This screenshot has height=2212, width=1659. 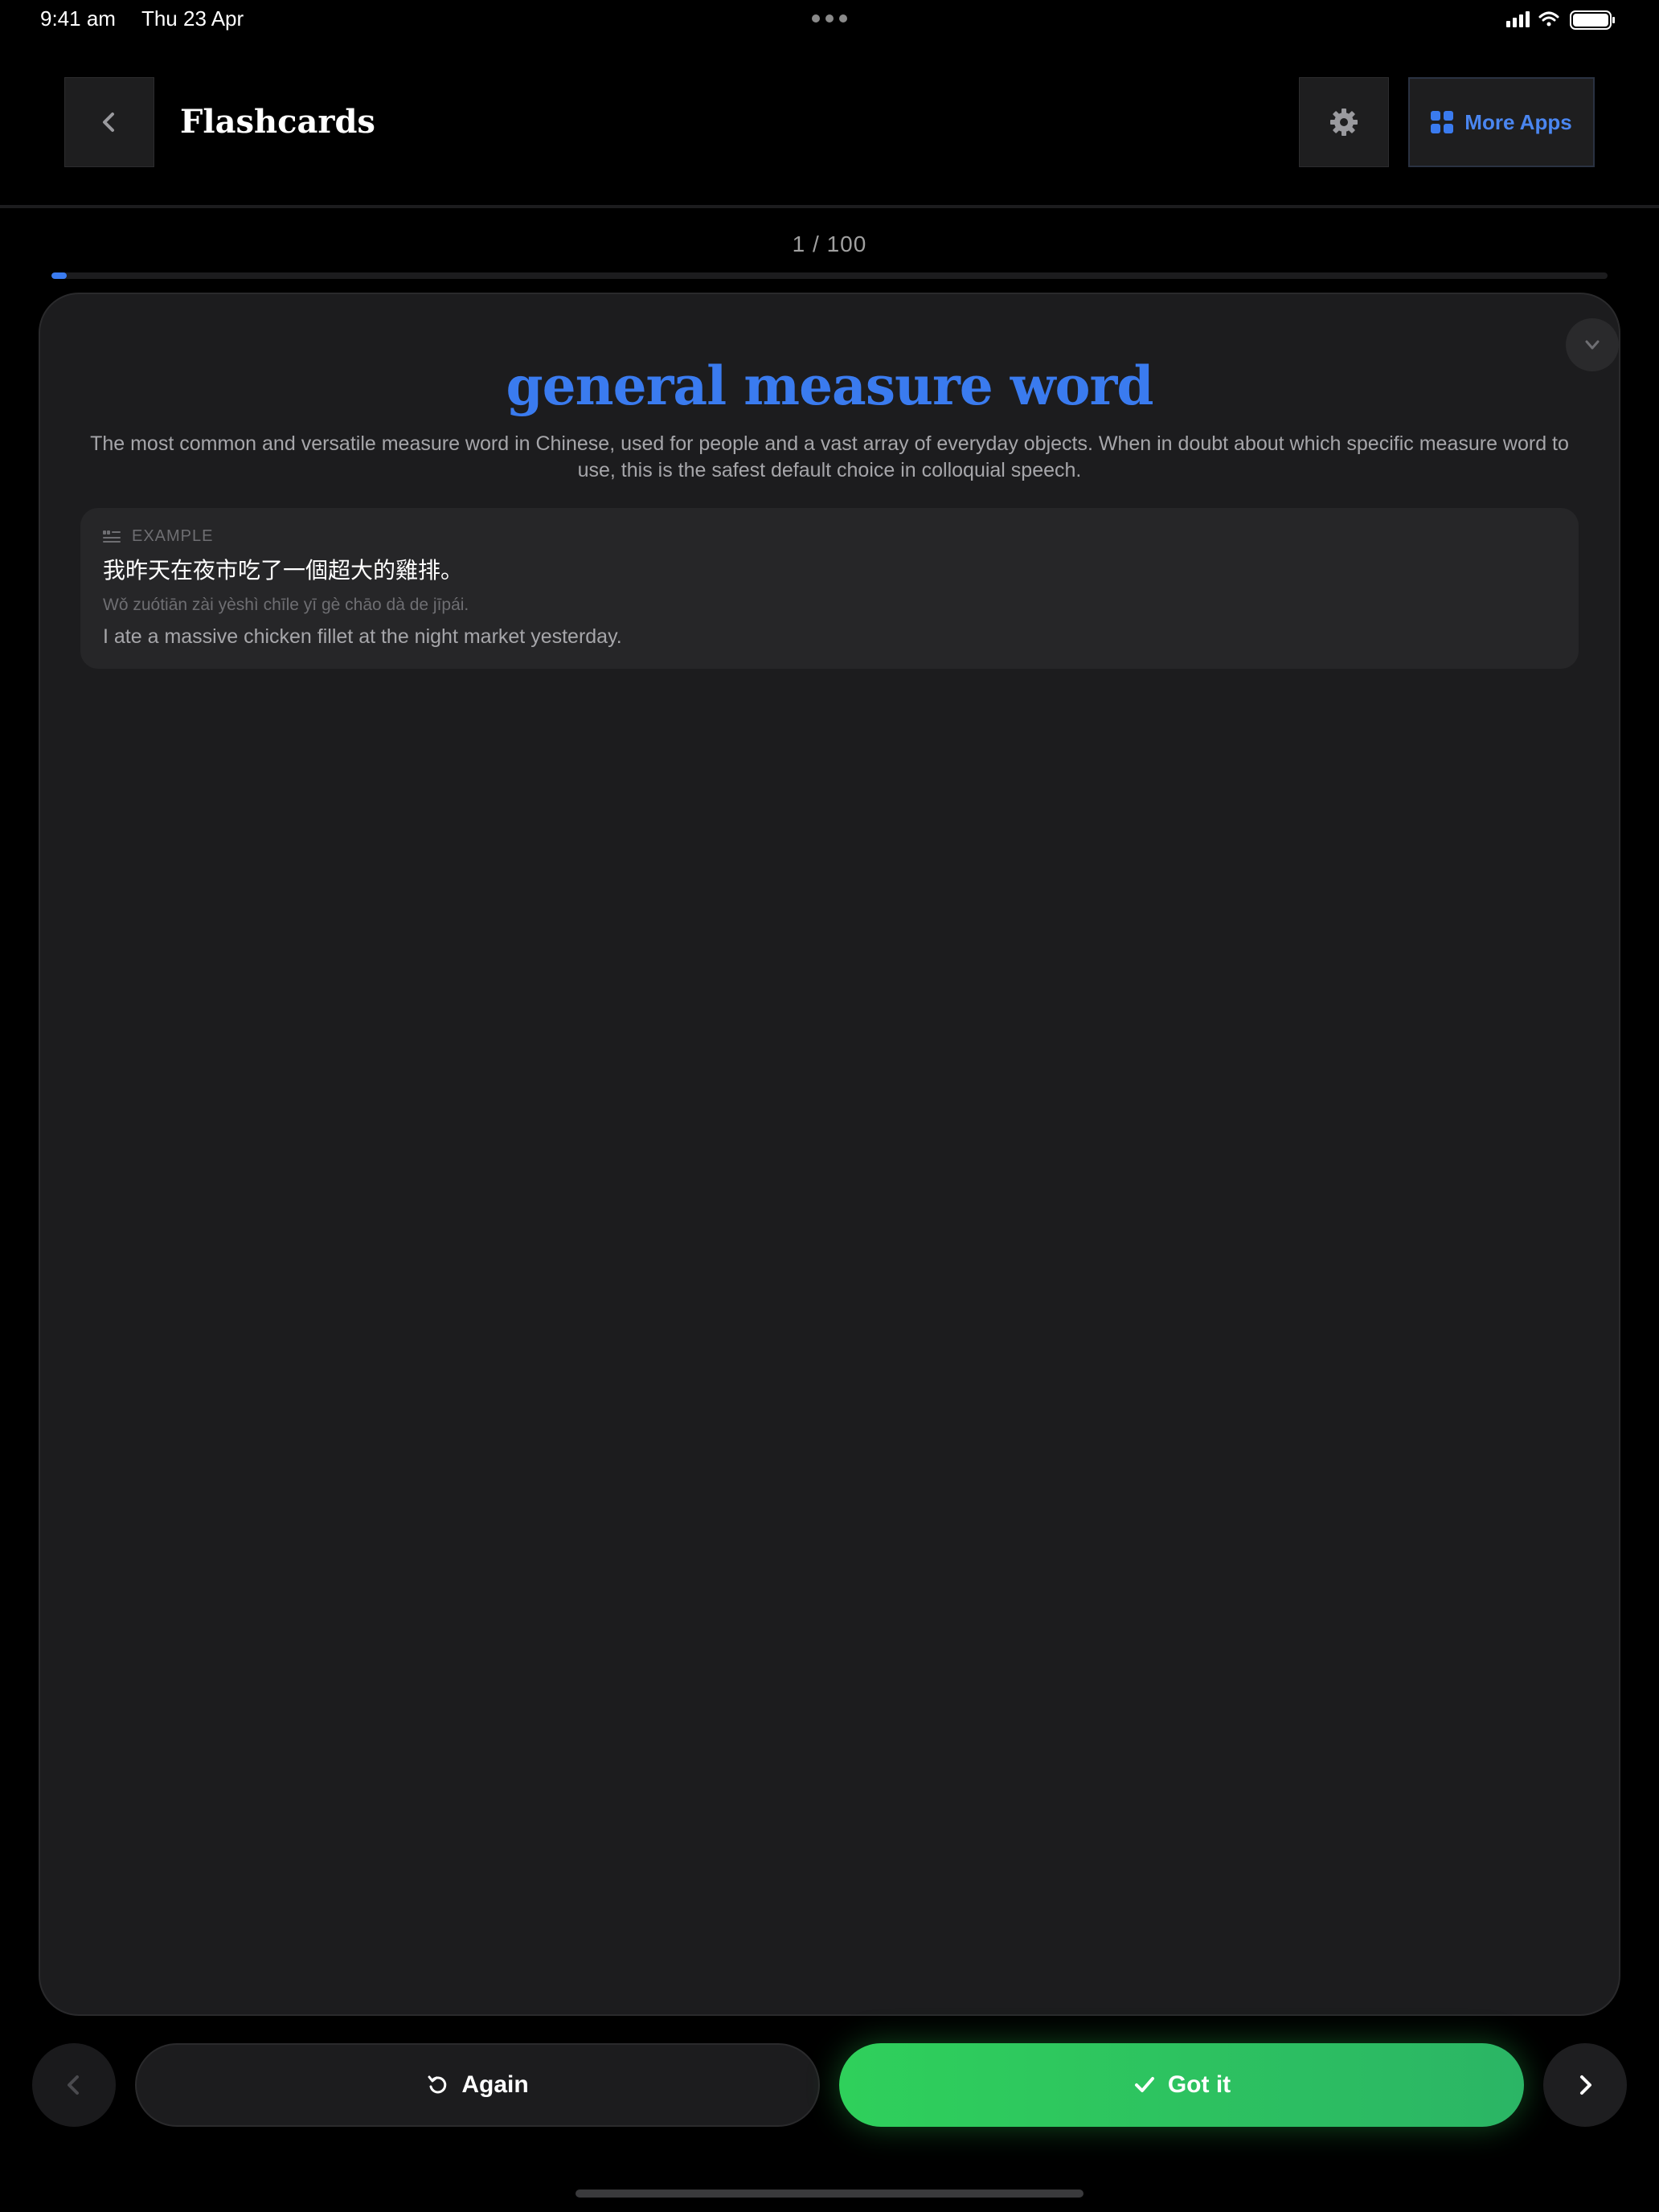 I want to click on gear-icon, so click(x=1344, y=122).